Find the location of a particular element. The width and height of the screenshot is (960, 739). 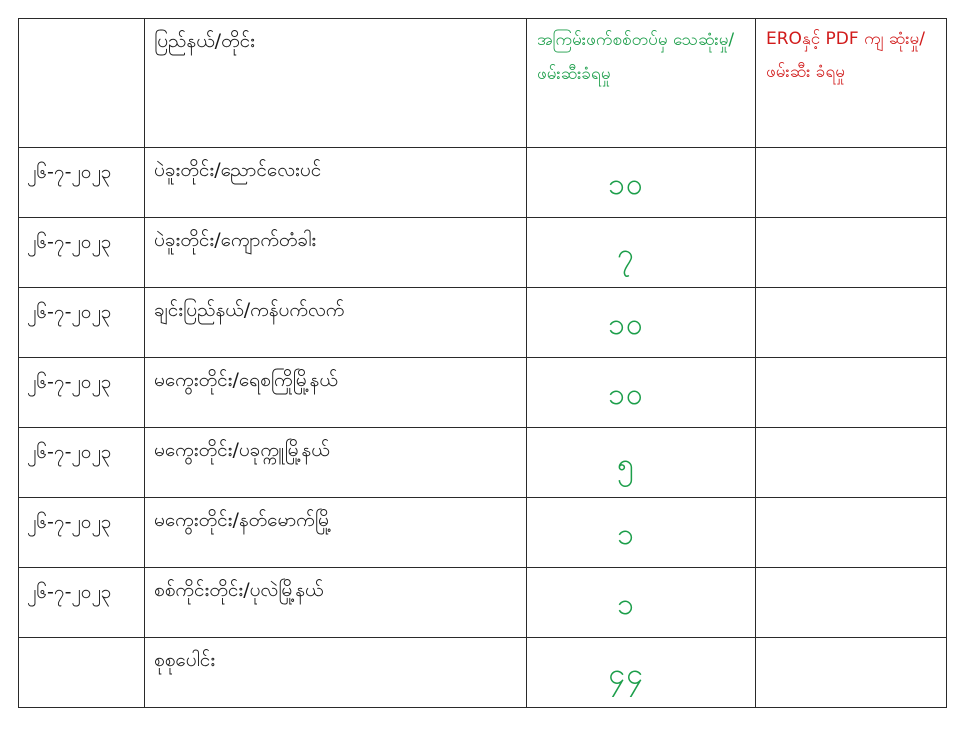

place-cell: ပဲခူးတိုင်း/ကျောက်တံခါး is located at coordinates (335, 252).